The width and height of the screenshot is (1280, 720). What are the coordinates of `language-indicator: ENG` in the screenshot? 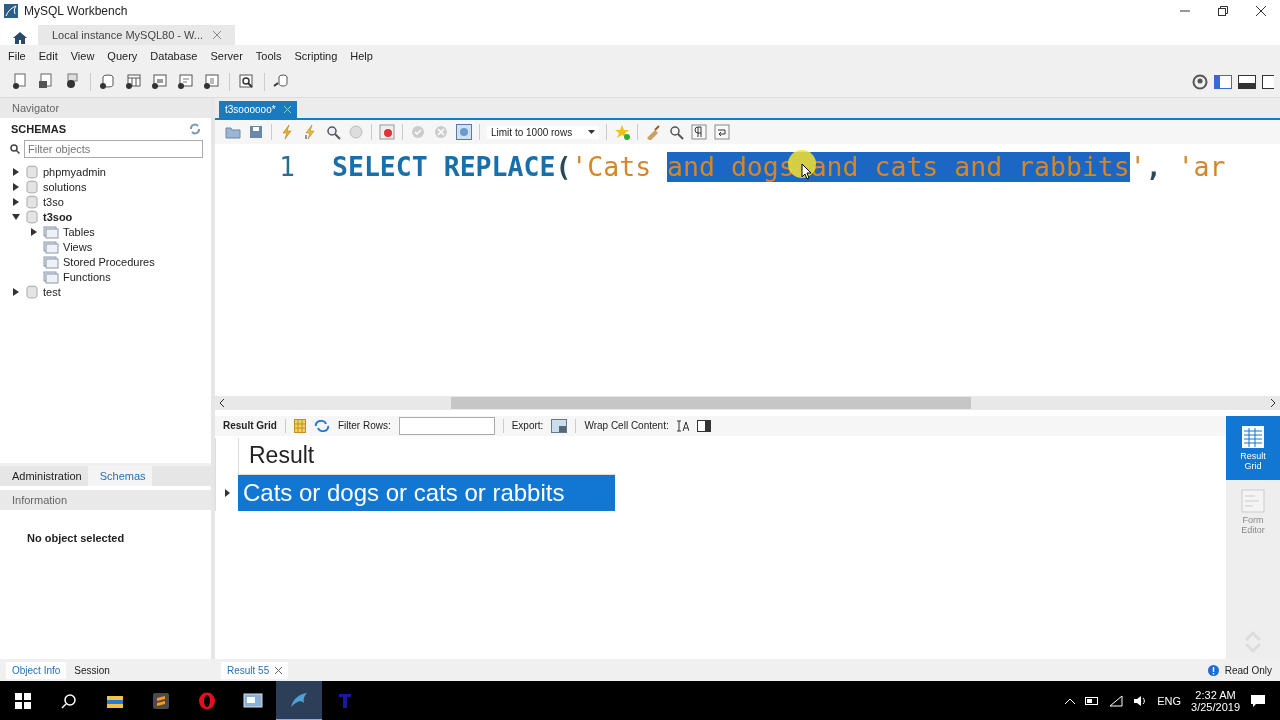 It's located at (1169, 701).